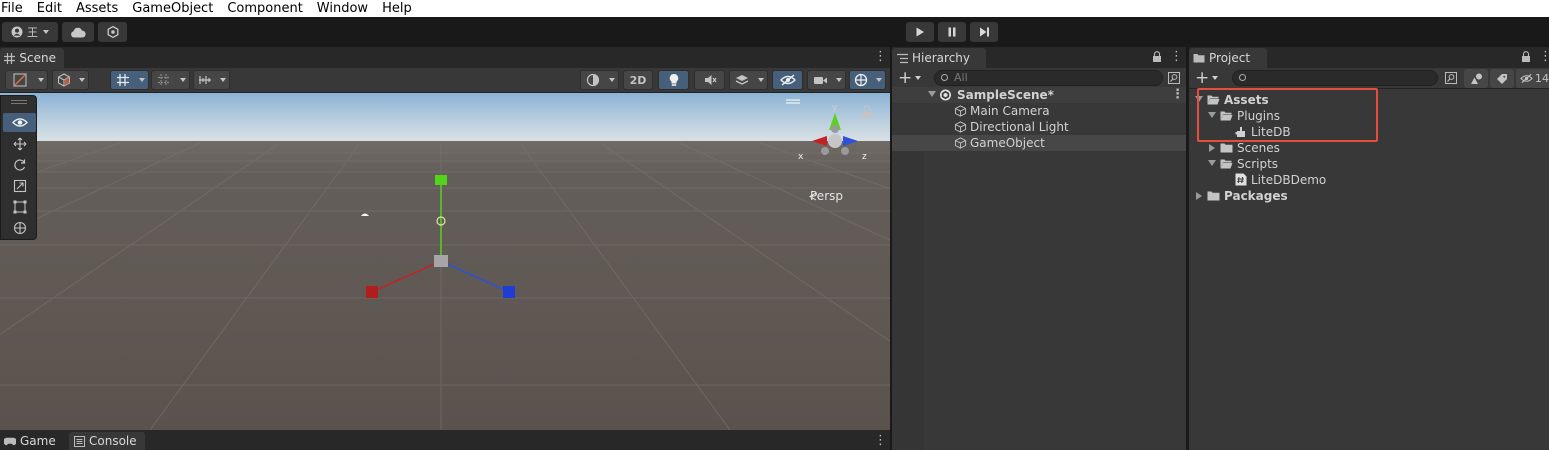  I want to click on search-placeholder: All, so click(961, 77).